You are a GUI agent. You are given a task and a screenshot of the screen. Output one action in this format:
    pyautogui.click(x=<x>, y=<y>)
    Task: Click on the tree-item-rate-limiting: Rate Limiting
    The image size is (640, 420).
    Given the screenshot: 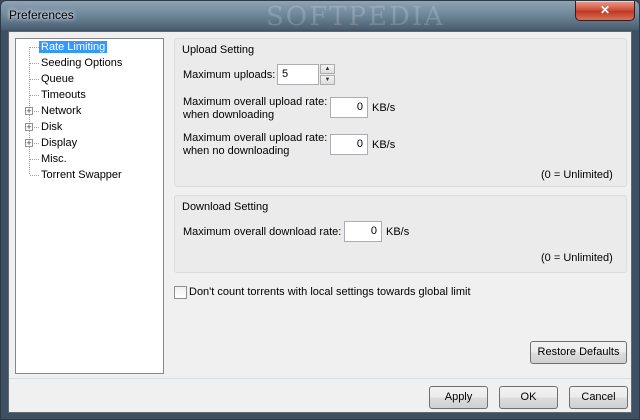 What is the action you would take?
    pyautogui.click(x=73, y=47)
    